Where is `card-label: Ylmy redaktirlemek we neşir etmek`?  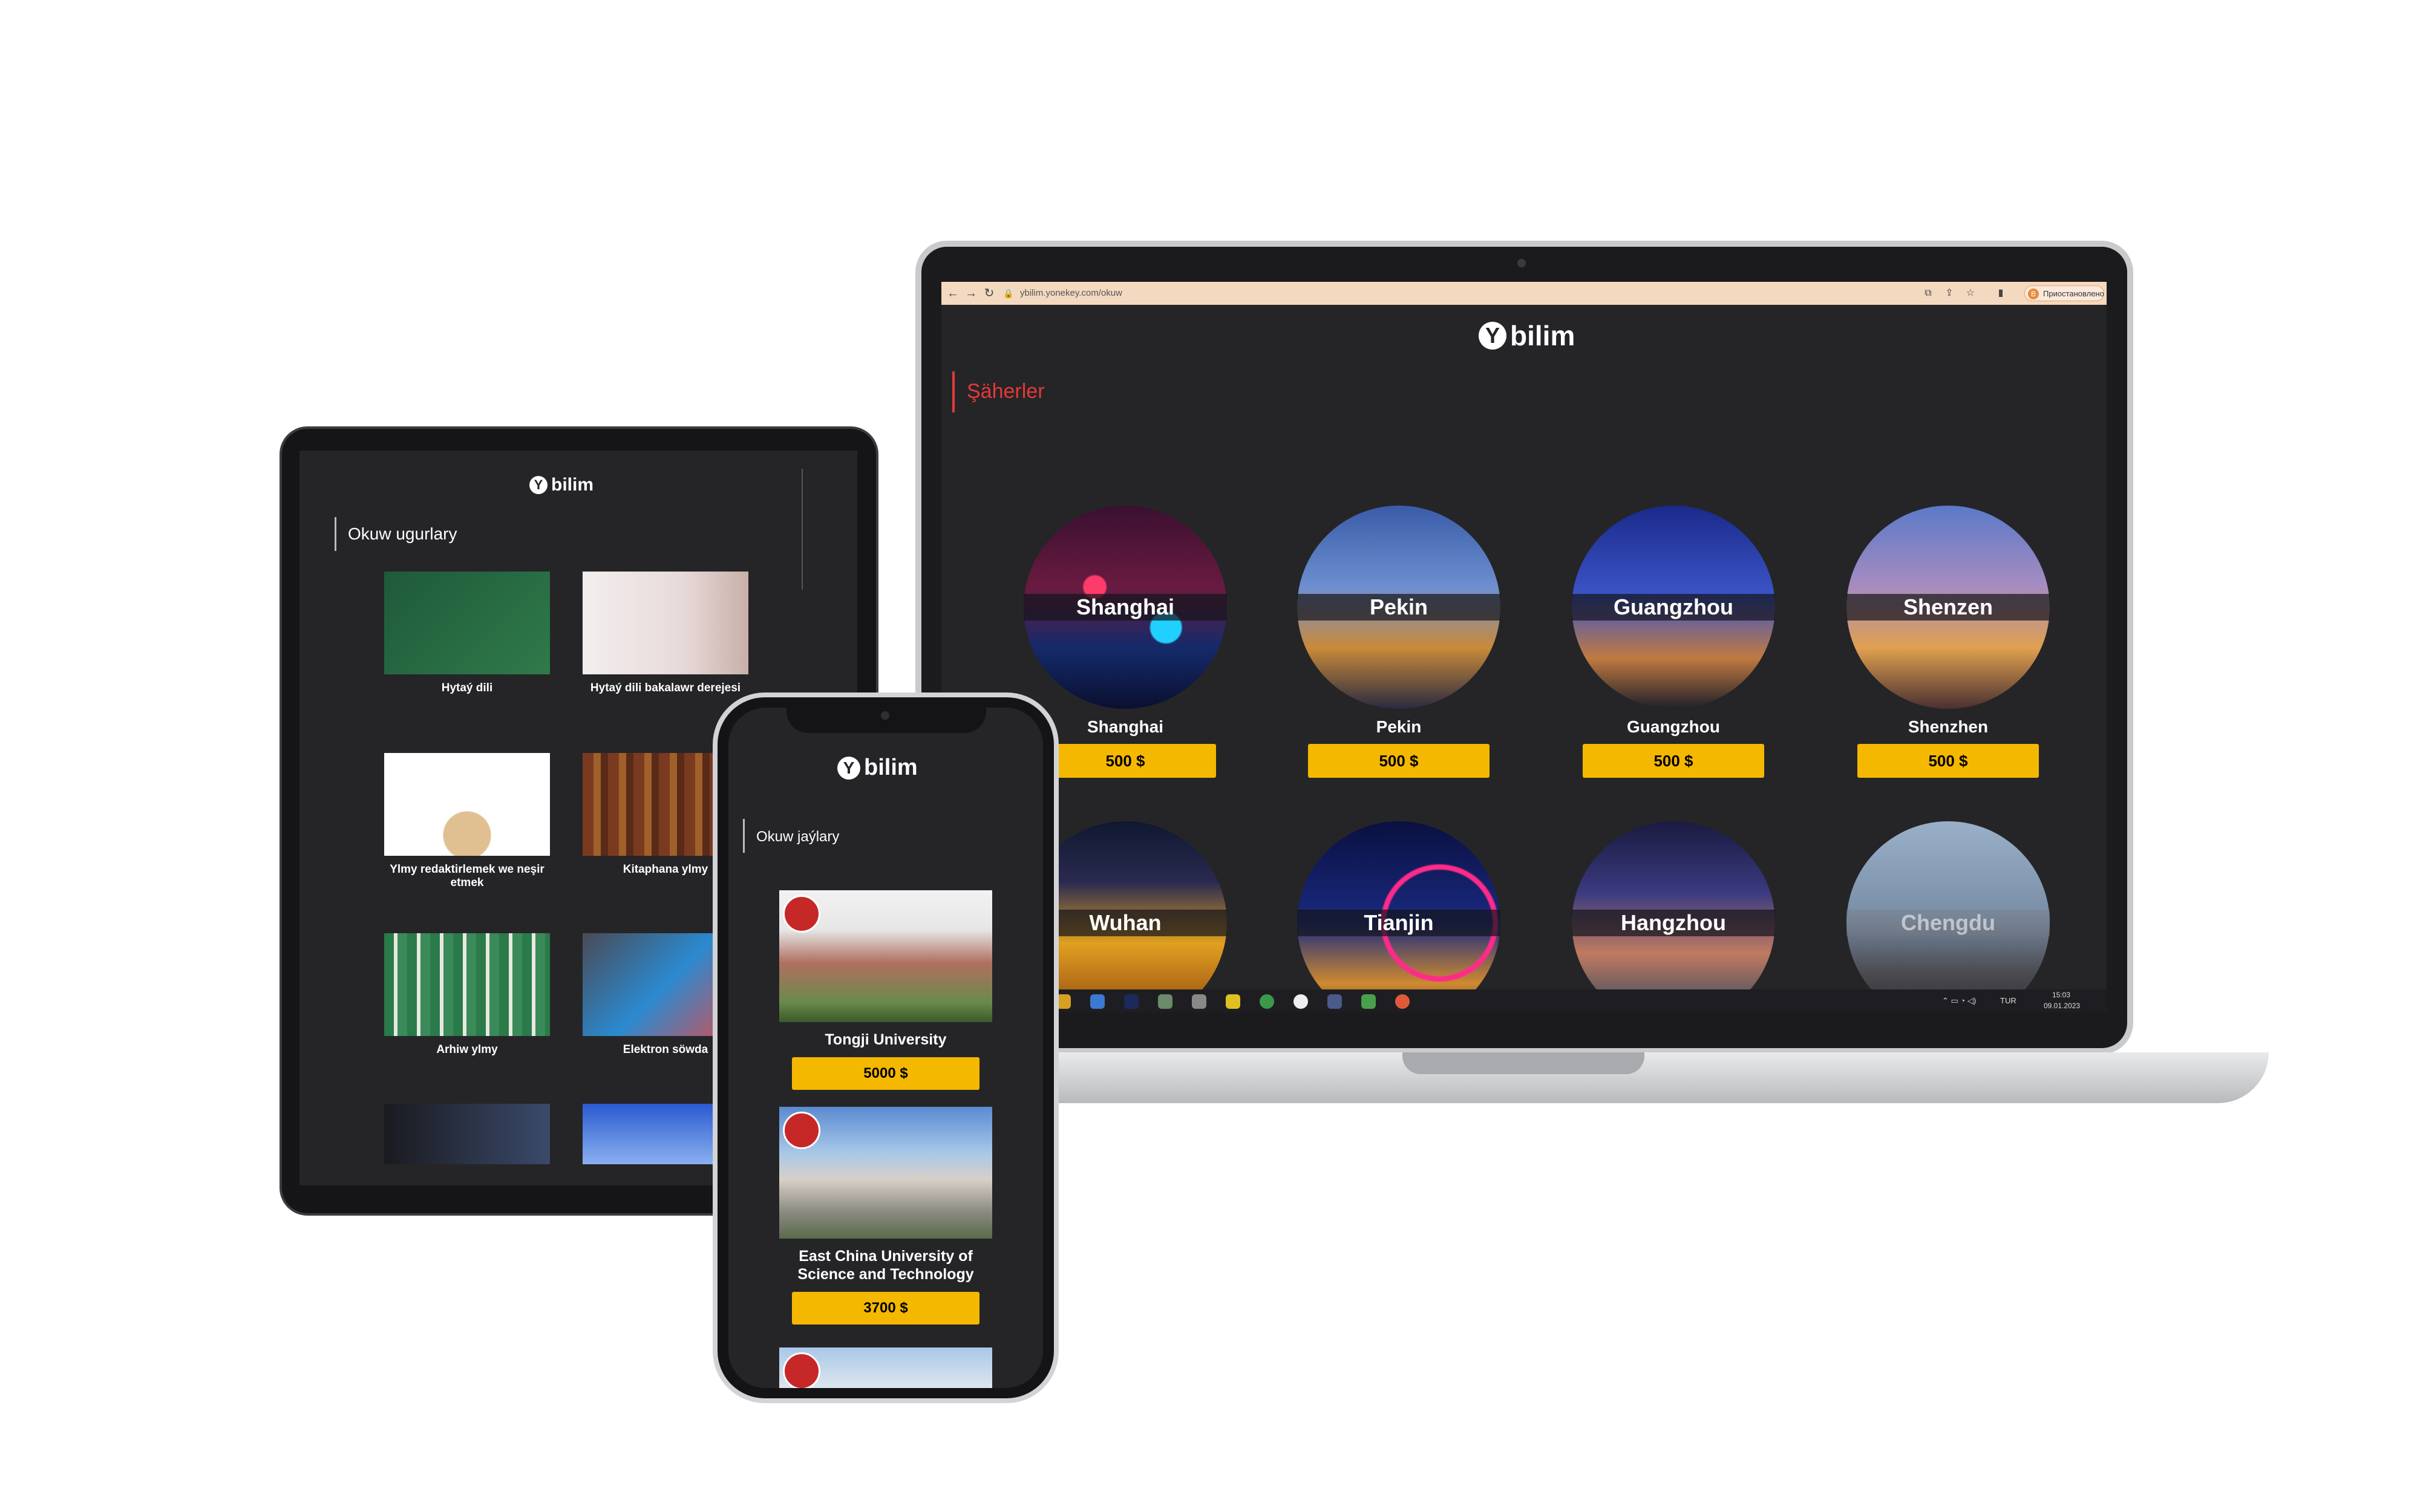 card-label: Ylmy redaktirlemek we neşir etmek is located at coordinates (467, 876).